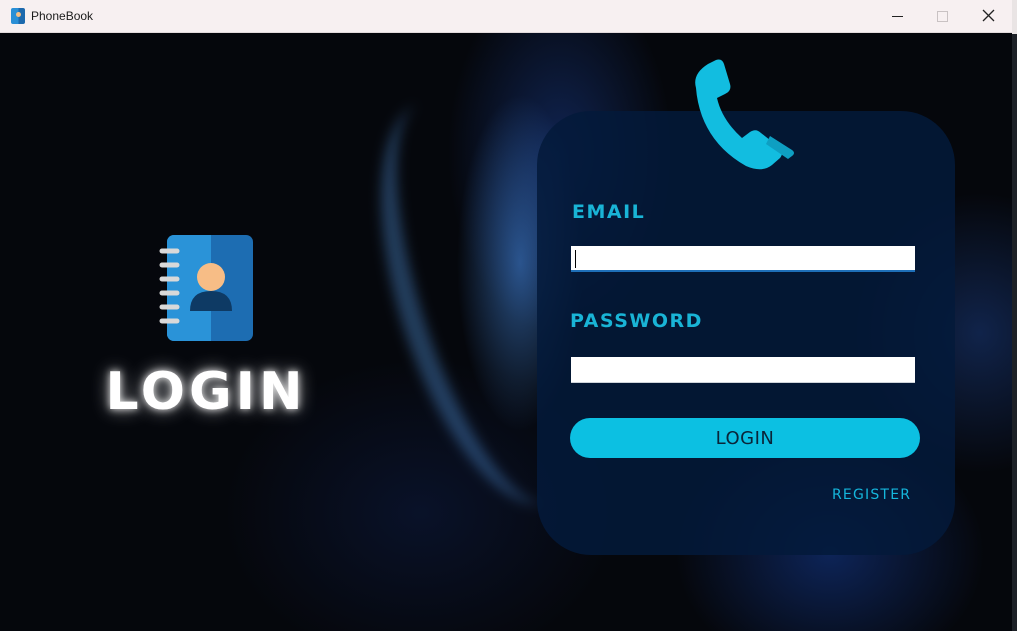 Image resolution: width=1017 pixels, height=631 pixels. Describe the element at coordinates (942, 16) in the screenshot. I see `maximize-button` at that location.